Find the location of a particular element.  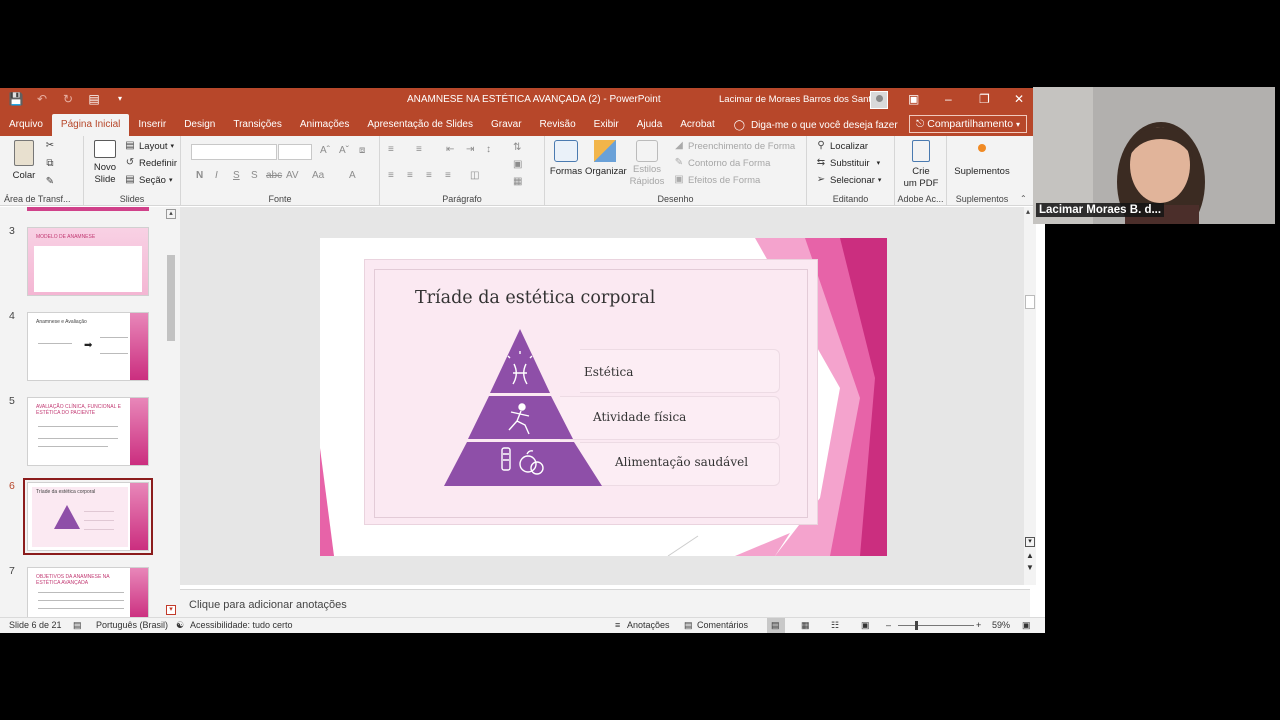

replace-button: ⇆ Substituir ▾ is located at coordinates (847, 163).